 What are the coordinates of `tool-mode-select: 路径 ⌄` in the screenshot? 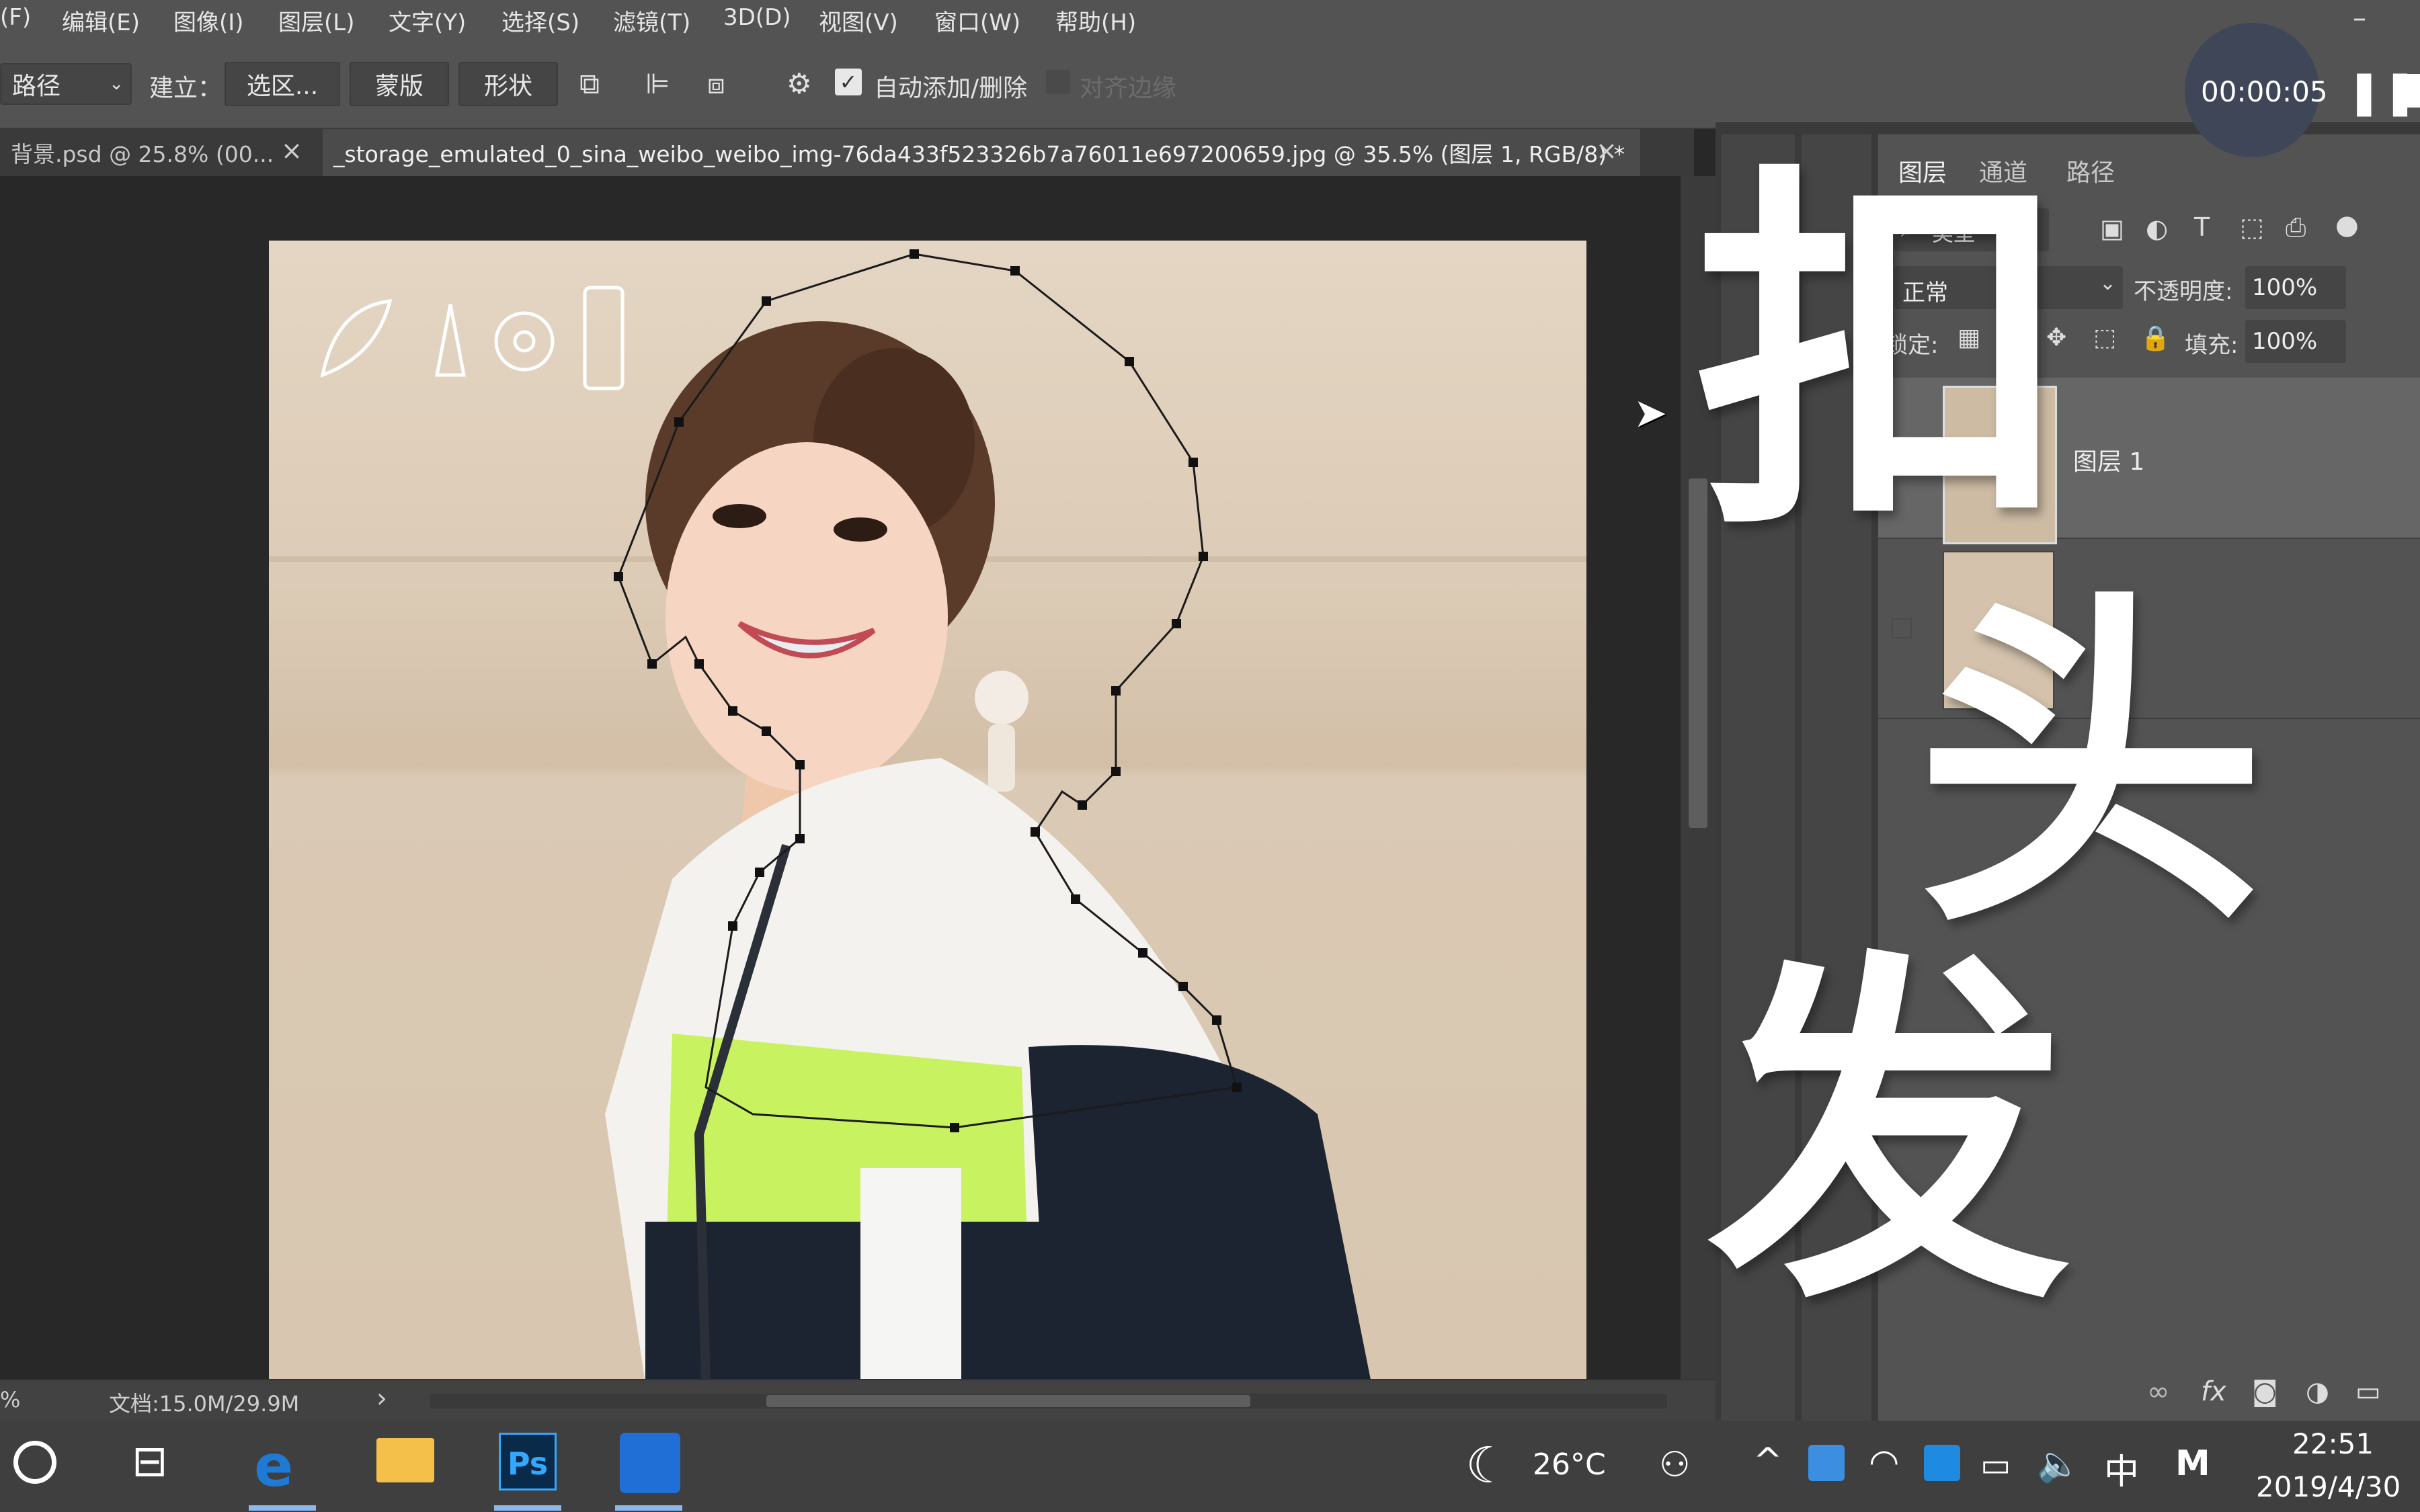 It's located at (66, 84).